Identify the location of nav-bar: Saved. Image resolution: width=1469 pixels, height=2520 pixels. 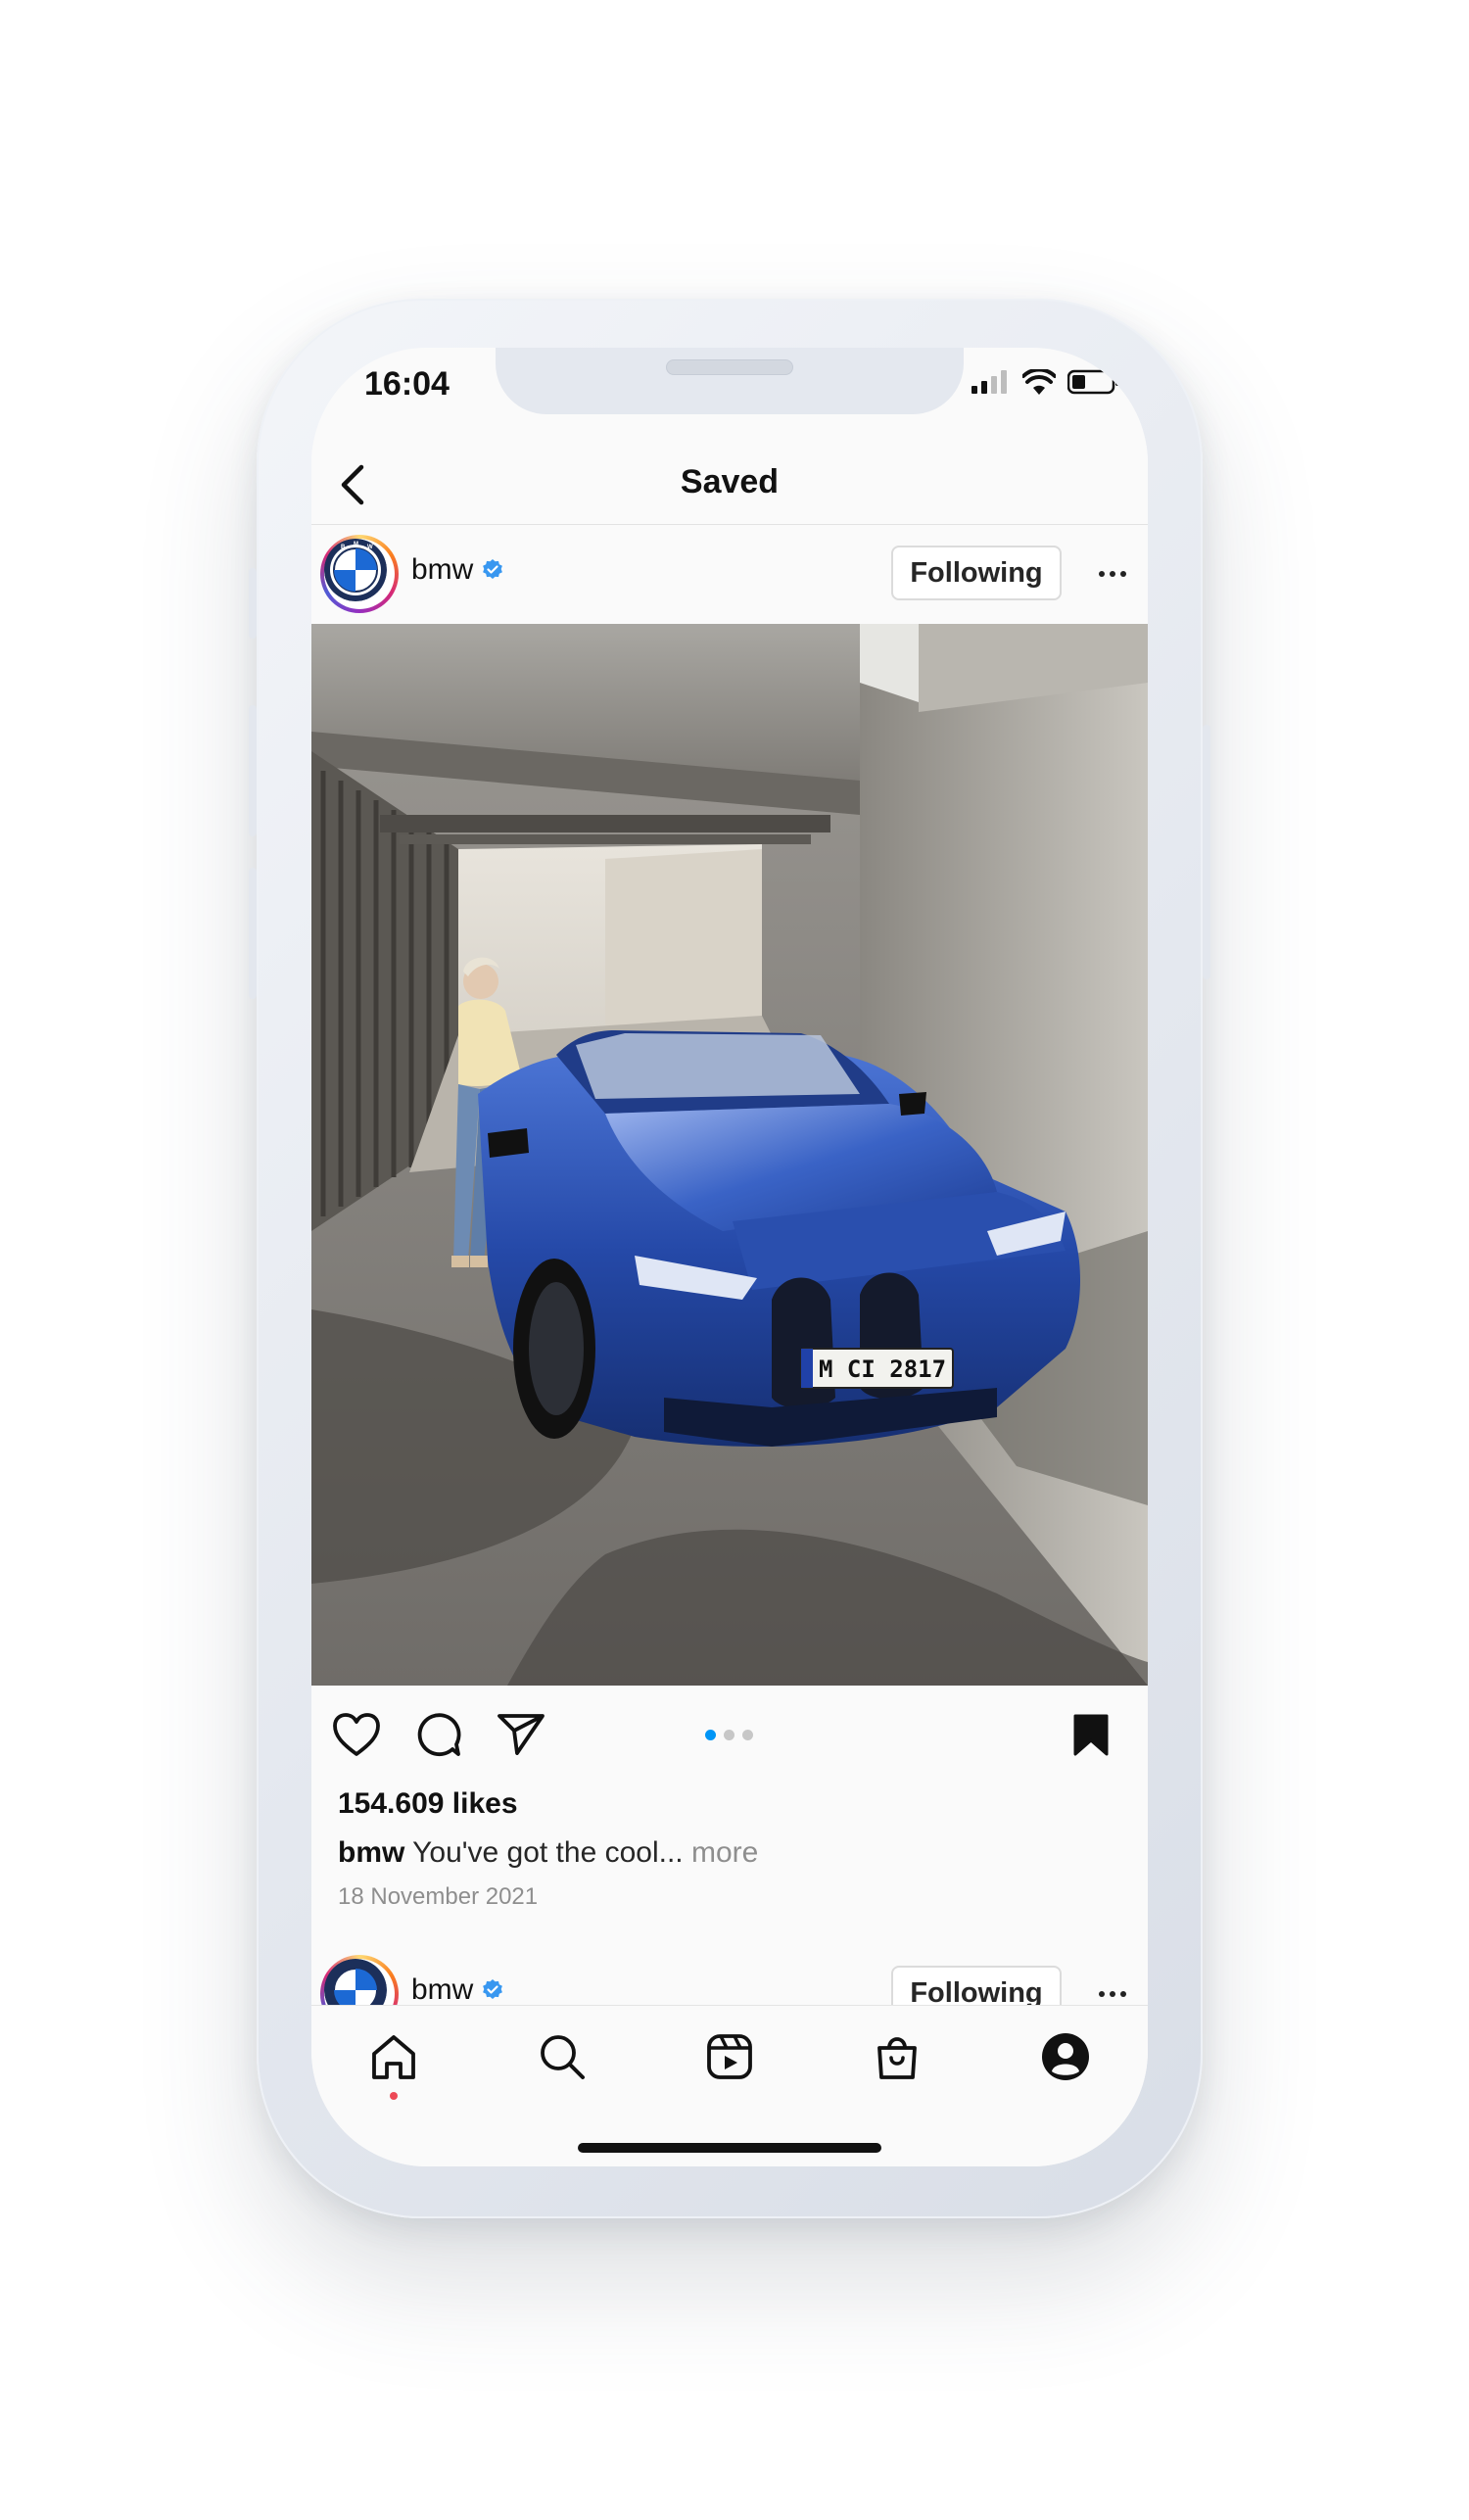
(729, 485).